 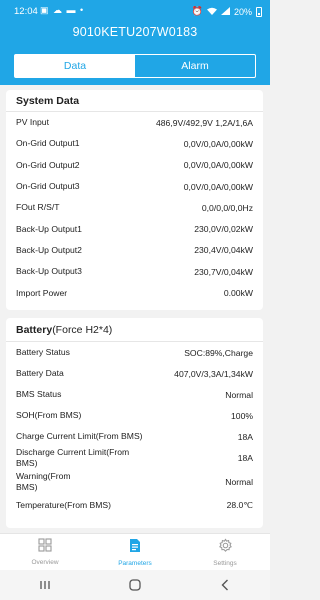 What do you see at coordinates (239, 505) in the screenshot?
I see `row-value: 28.0℃` at bounding box center [239, 505].